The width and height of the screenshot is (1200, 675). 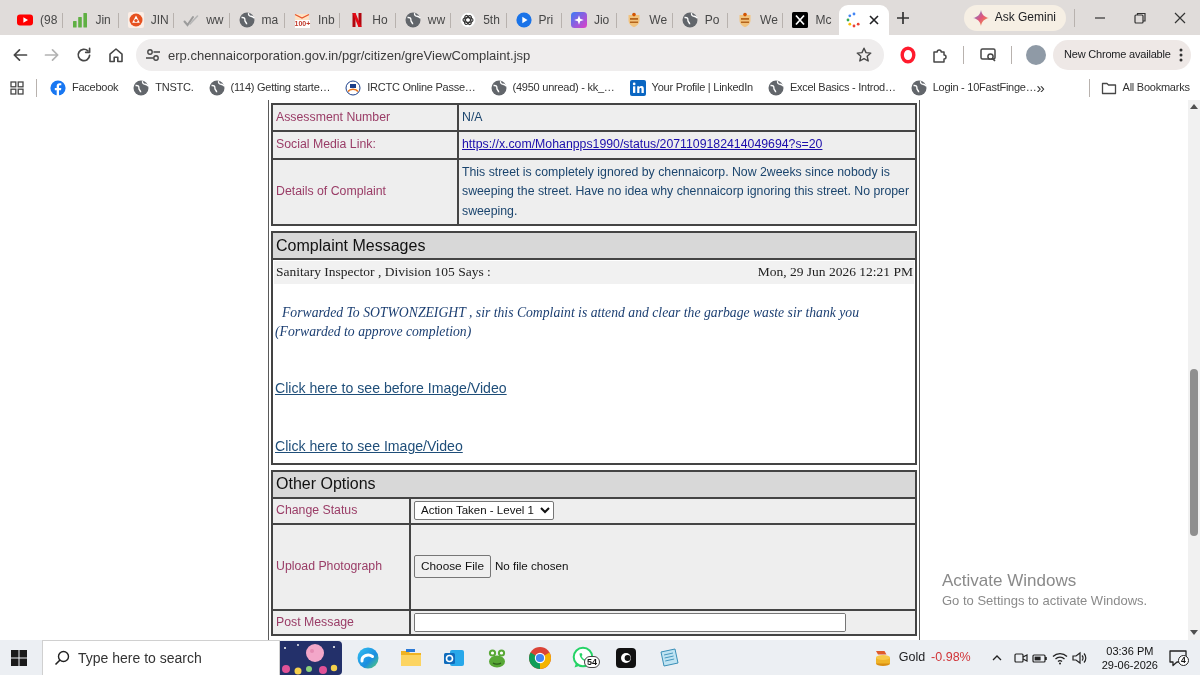 I want to click on puzzle-icon, so click(x=940, y=55).